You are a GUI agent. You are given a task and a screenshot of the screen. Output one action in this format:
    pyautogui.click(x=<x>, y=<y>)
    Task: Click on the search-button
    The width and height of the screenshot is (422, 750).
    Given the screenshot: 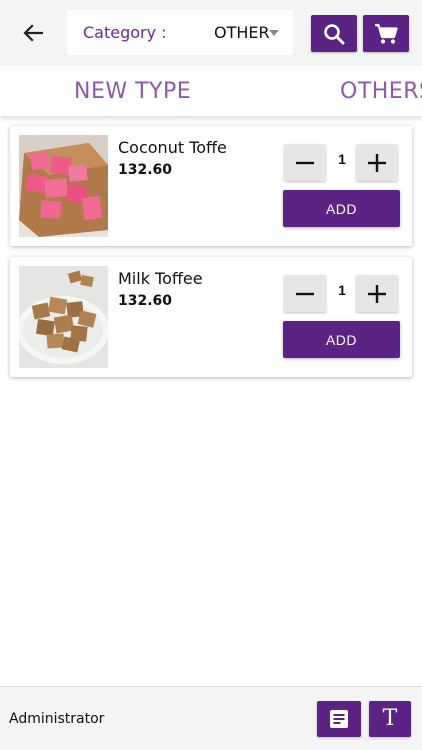 What is the action you would take?
    pyautogui.click(x=334, y=33)
    